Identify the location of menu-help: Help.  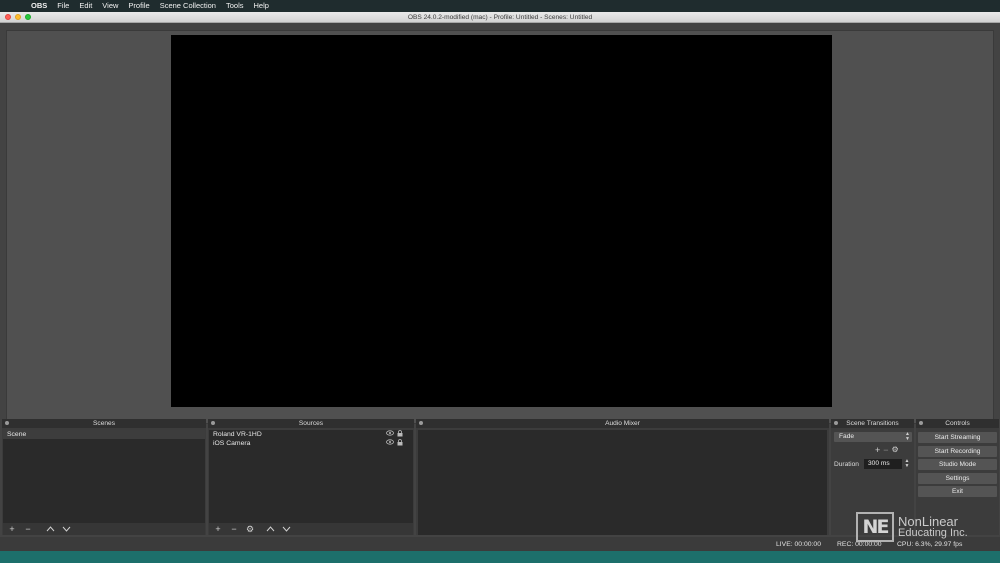
(261, 6).